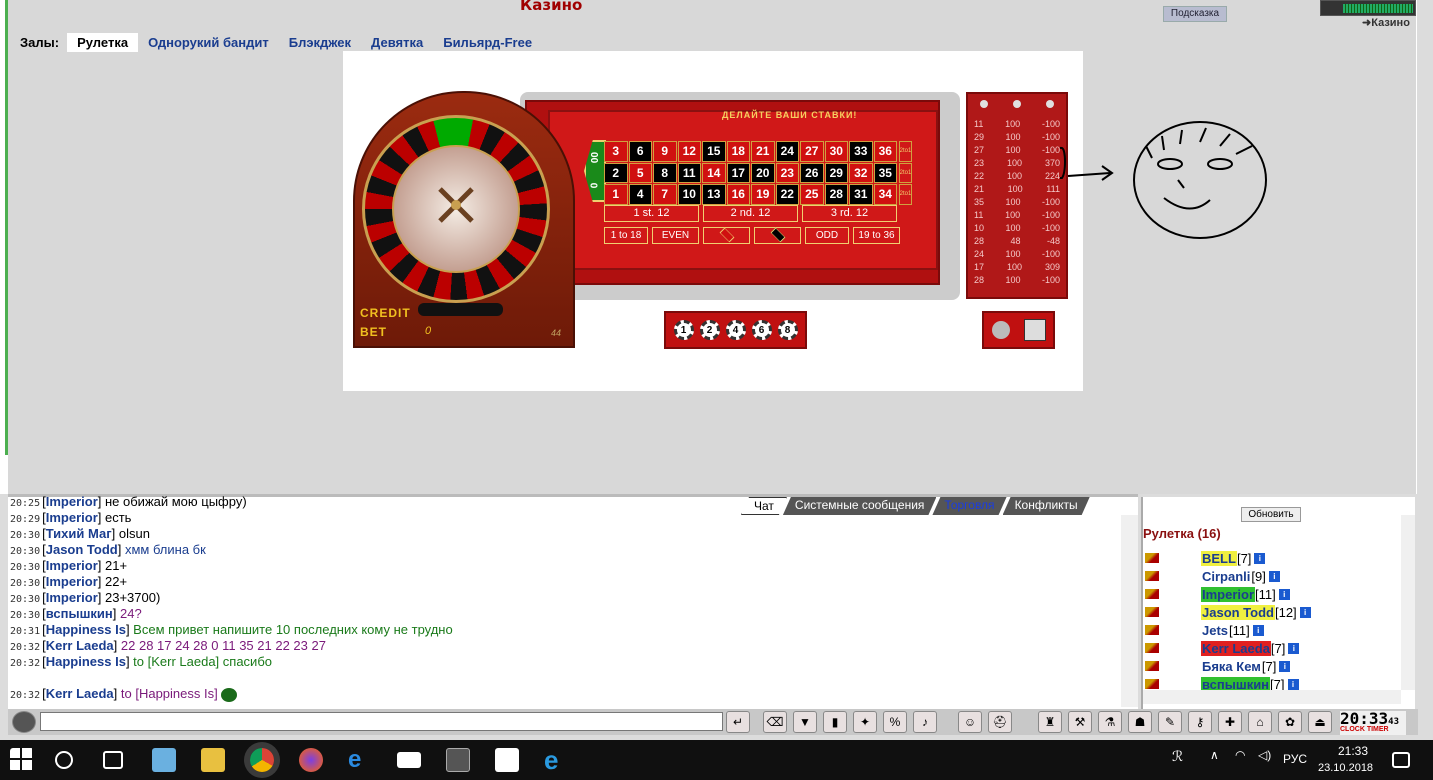  What do you see at coordinates (970, 722) in the screenshot?
I see `smile-icon: ☺` at bounding box center [970, 722].